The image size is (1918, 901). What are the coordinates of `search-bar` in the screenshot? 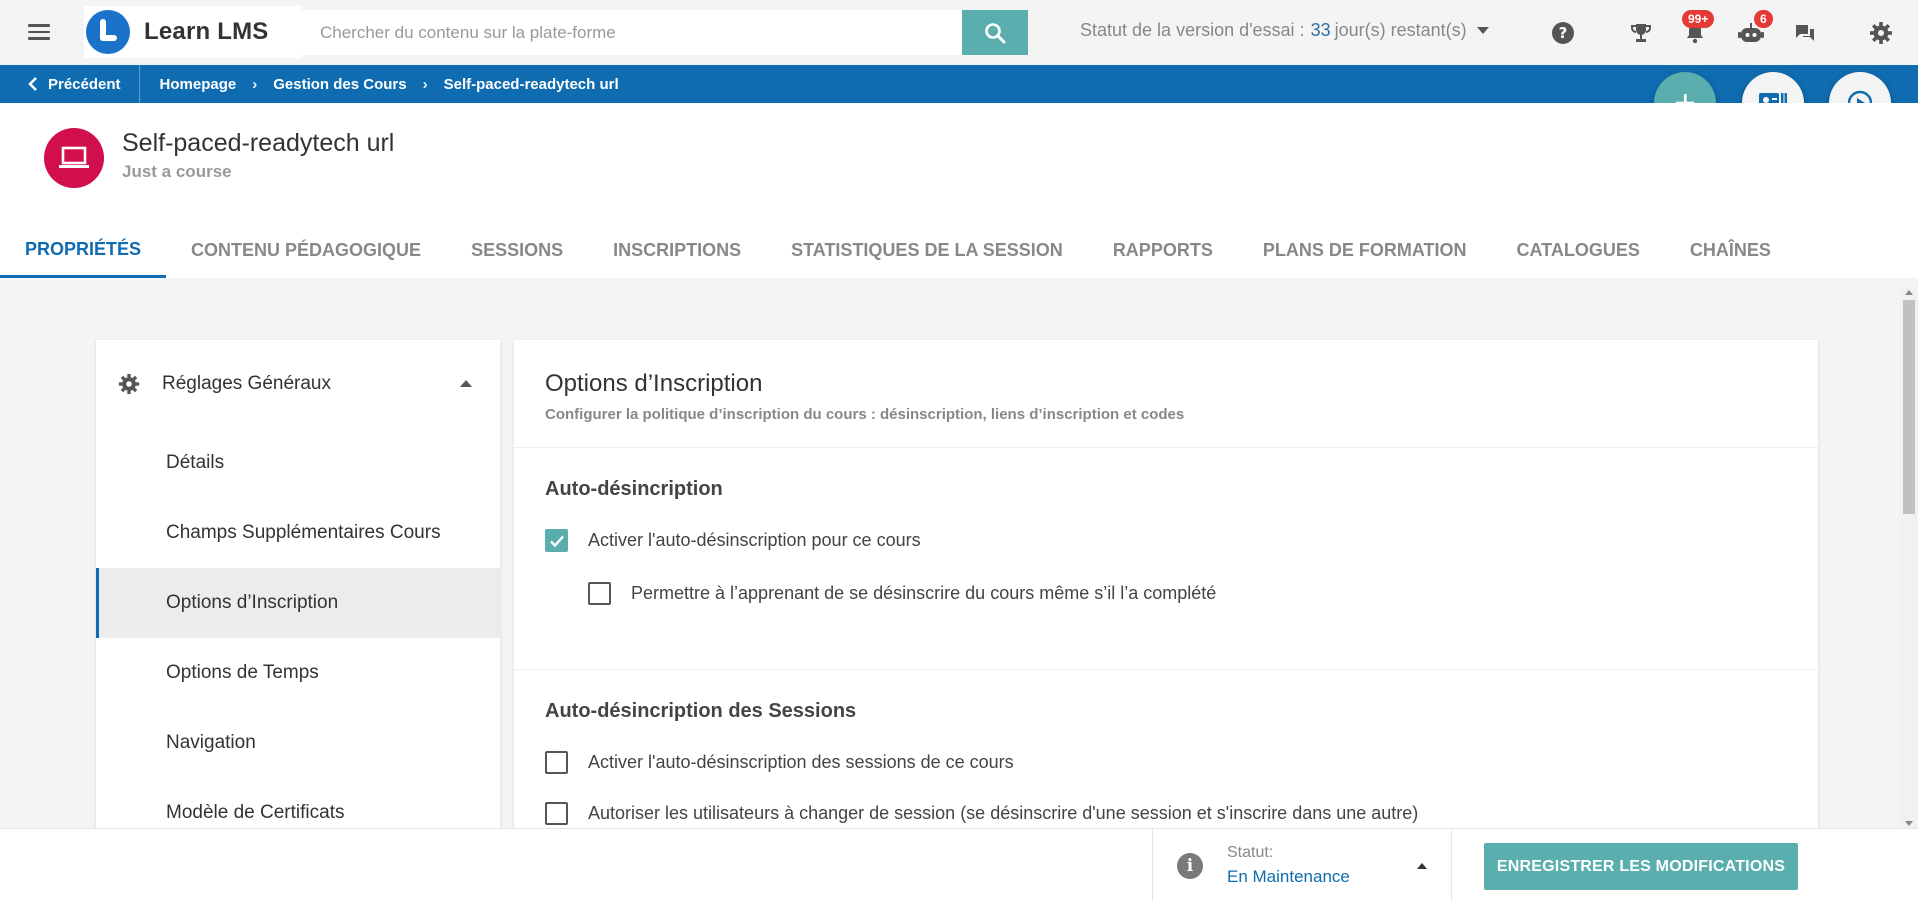 It's located at (665, 32).